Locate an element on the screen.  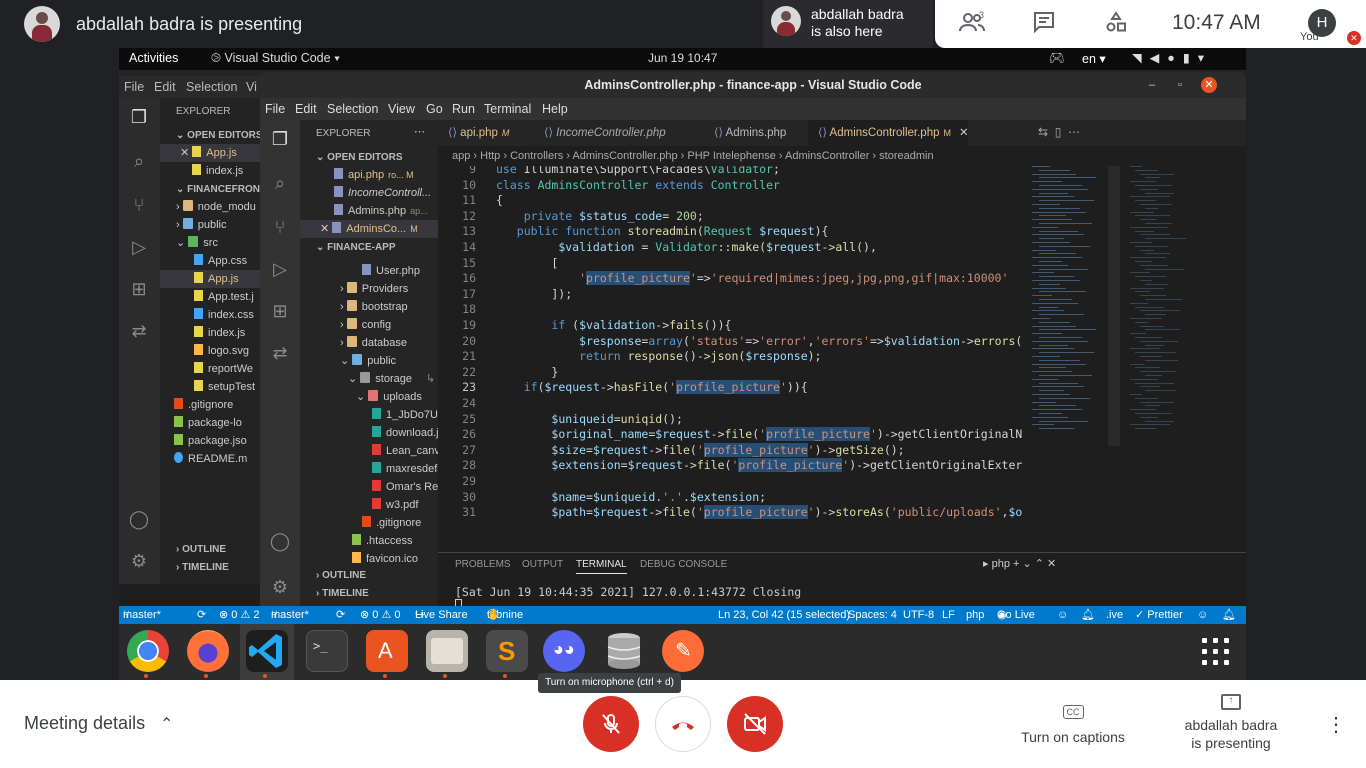
code-line: $name=$uniqueid.'.'.$extension; is located at coordinates (631, 497).